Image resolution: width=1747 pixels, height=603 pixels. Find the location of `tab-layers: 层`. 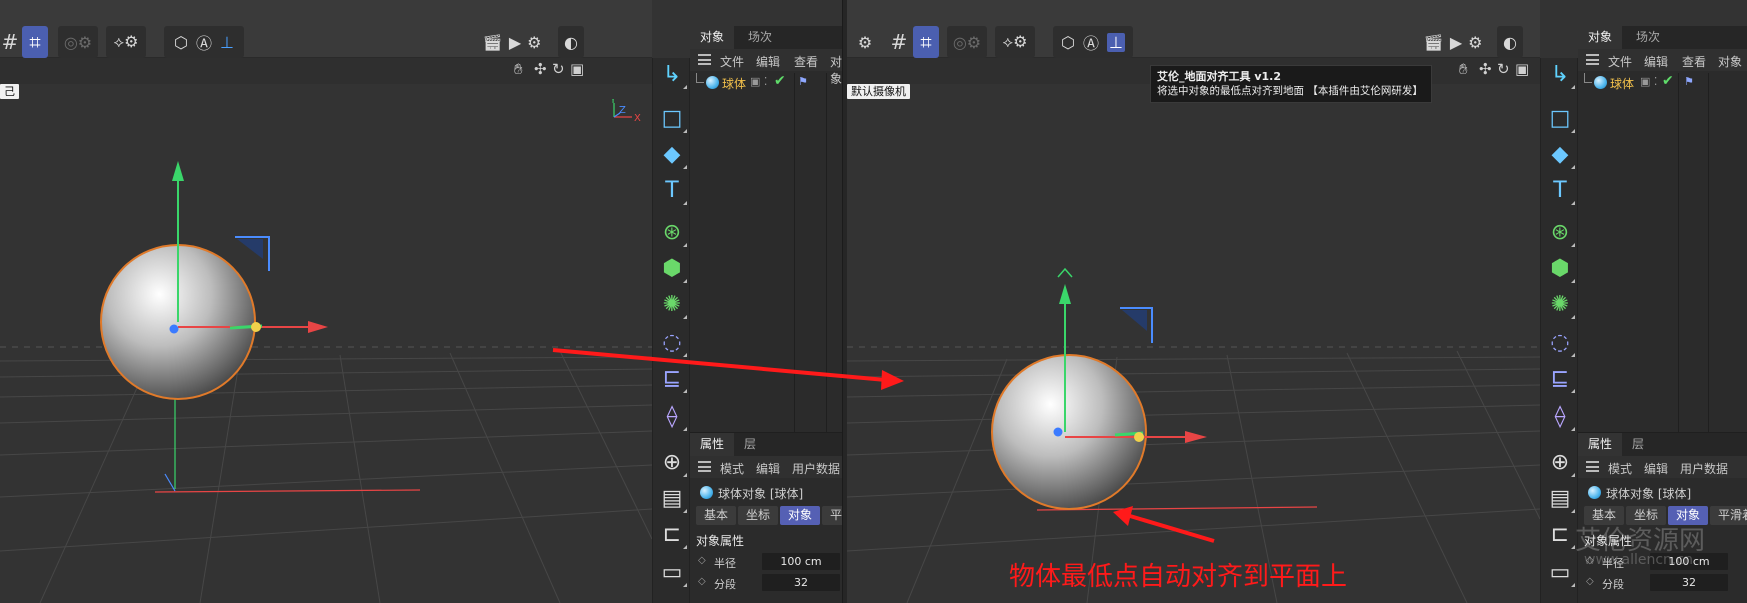

tab-layers: 层 is located at coordinates (1638, 444).